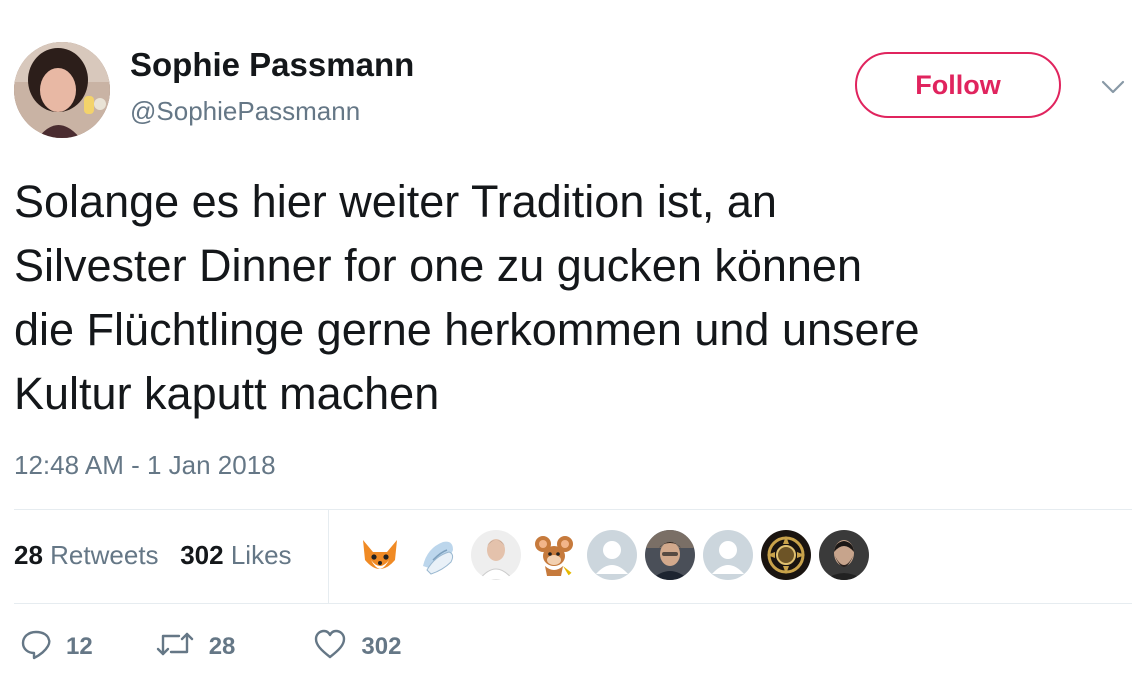 This screenshot has height=674, width=1140. I want to click on reply-action: 12, so click(56, 646).